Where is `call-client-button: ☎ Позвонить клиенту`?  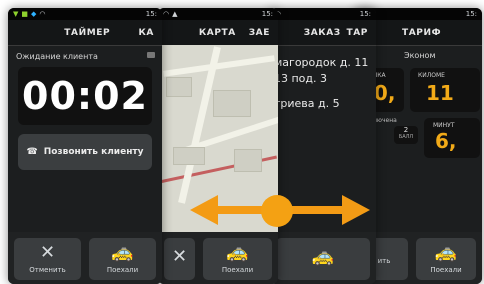
call-client-button: ☎ Позвонить клиенту is located at coordinates (85, 152).